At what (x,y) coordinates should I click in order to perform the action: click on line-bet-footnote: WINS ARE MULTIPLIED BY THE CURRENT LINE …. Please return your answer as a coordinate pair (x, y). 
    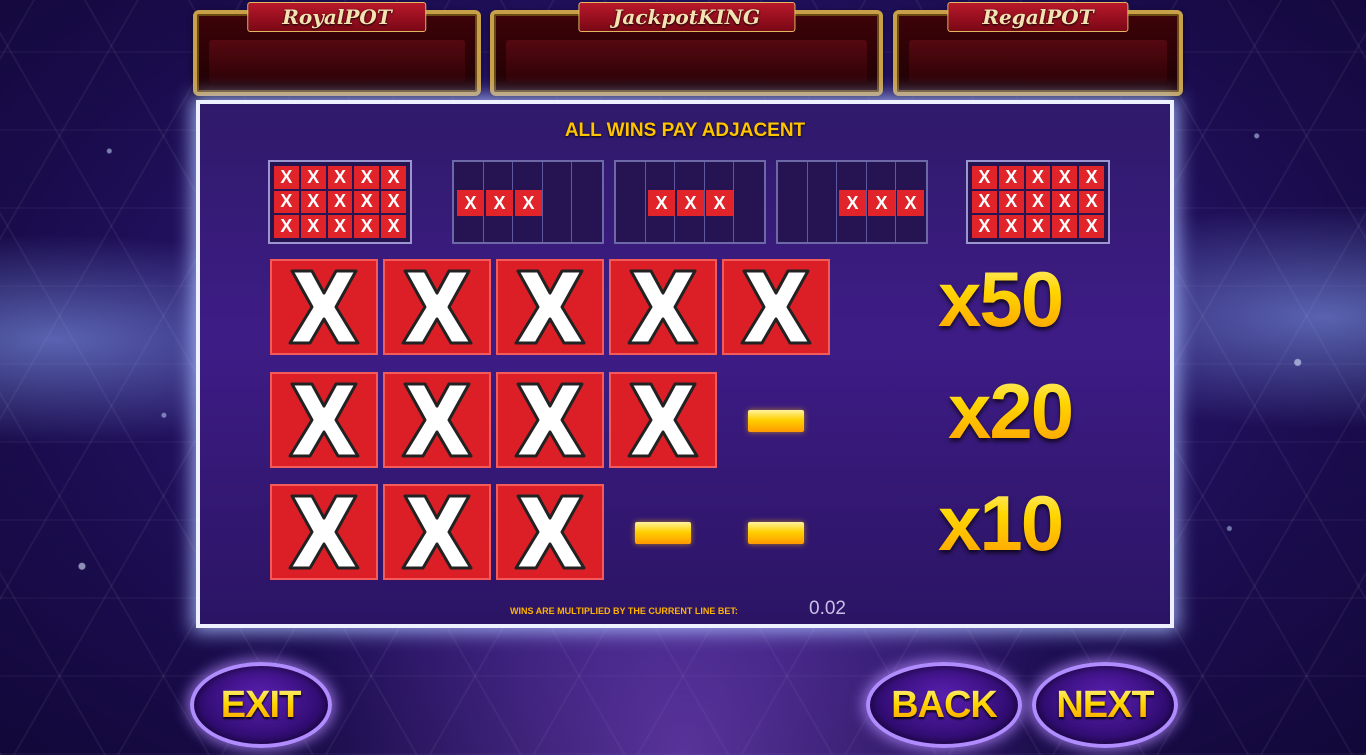
    Looking at the image, I should click on (624, 611).